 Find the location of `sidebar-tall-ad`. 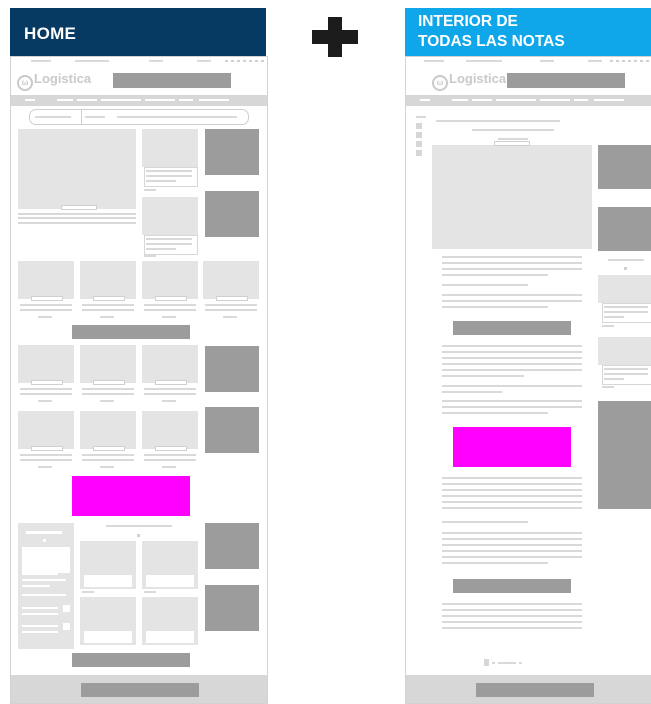

sidebar-tall-ad is located at coordinates (624, 455).